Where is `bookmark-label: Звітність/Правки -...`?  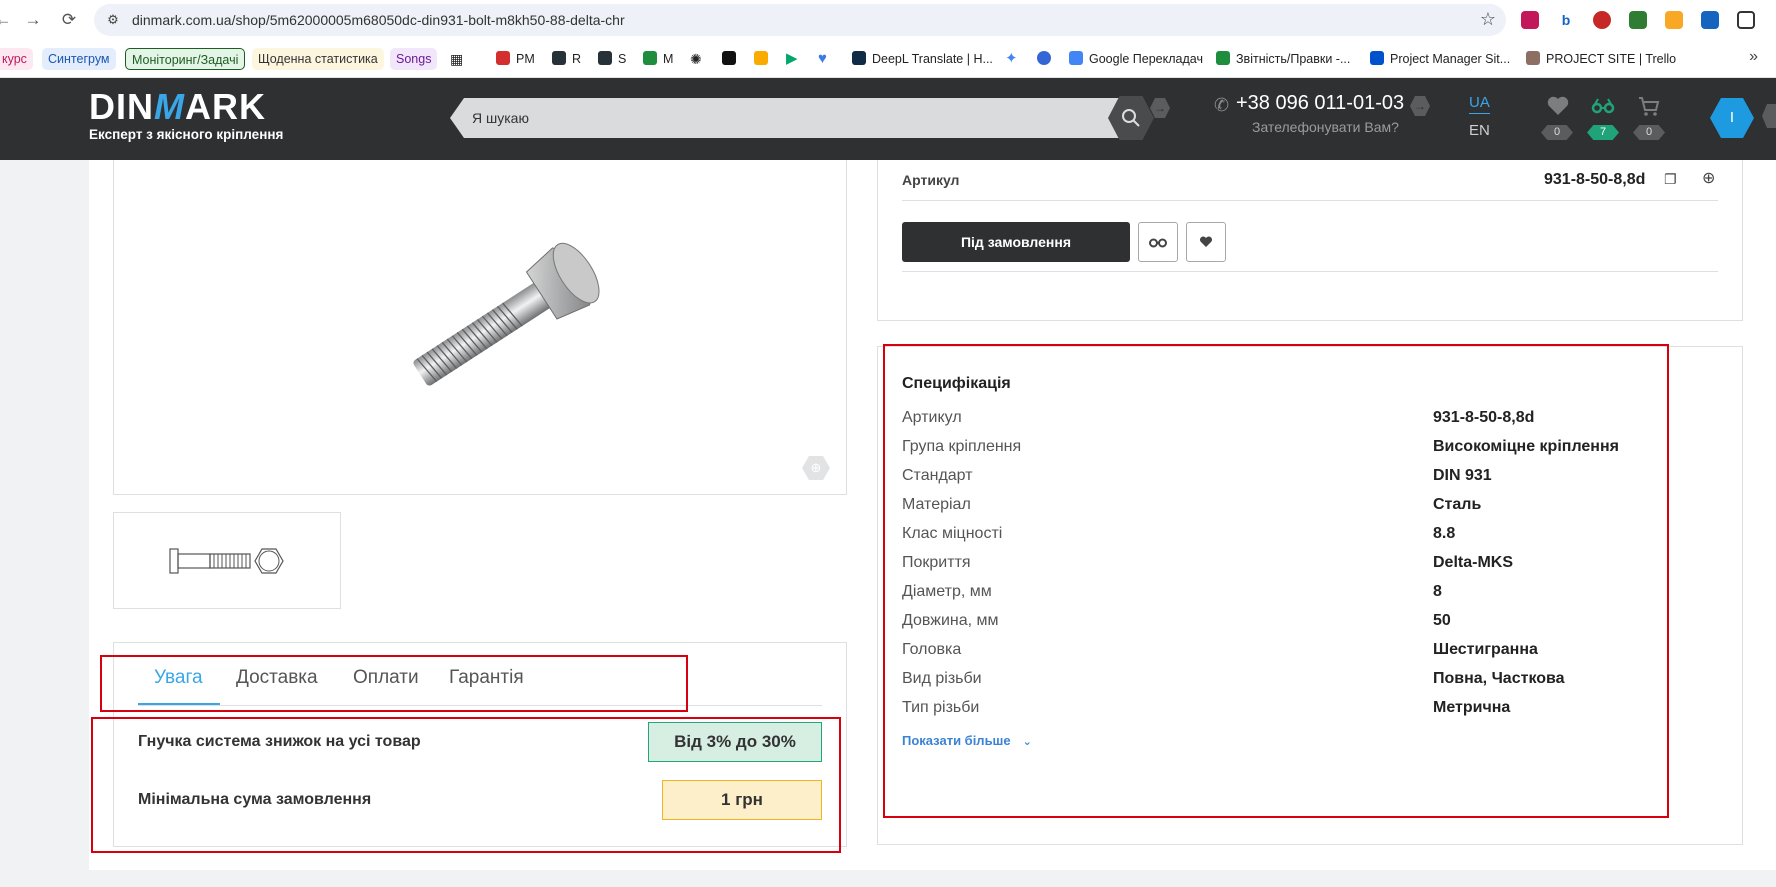
bookmark-label: Звітність/Правки -... is located at coordinates (1293, 59).